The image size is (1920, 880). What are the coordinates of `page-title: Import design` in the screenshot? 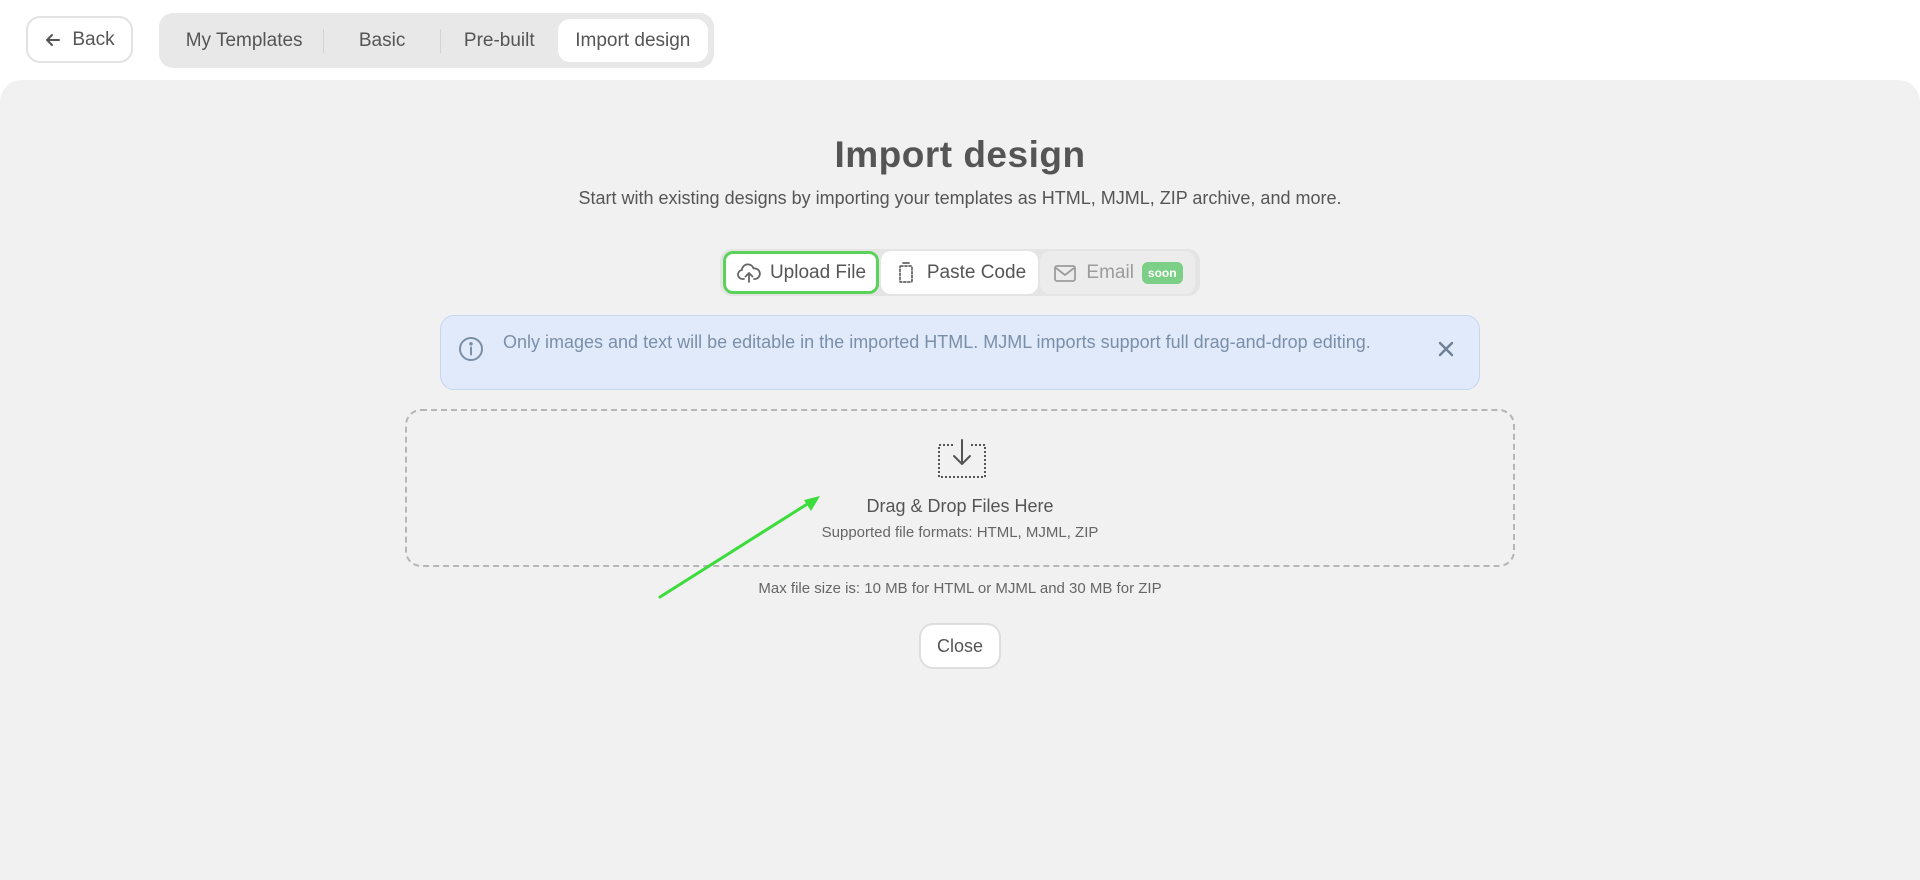 It's located at (960, 154).